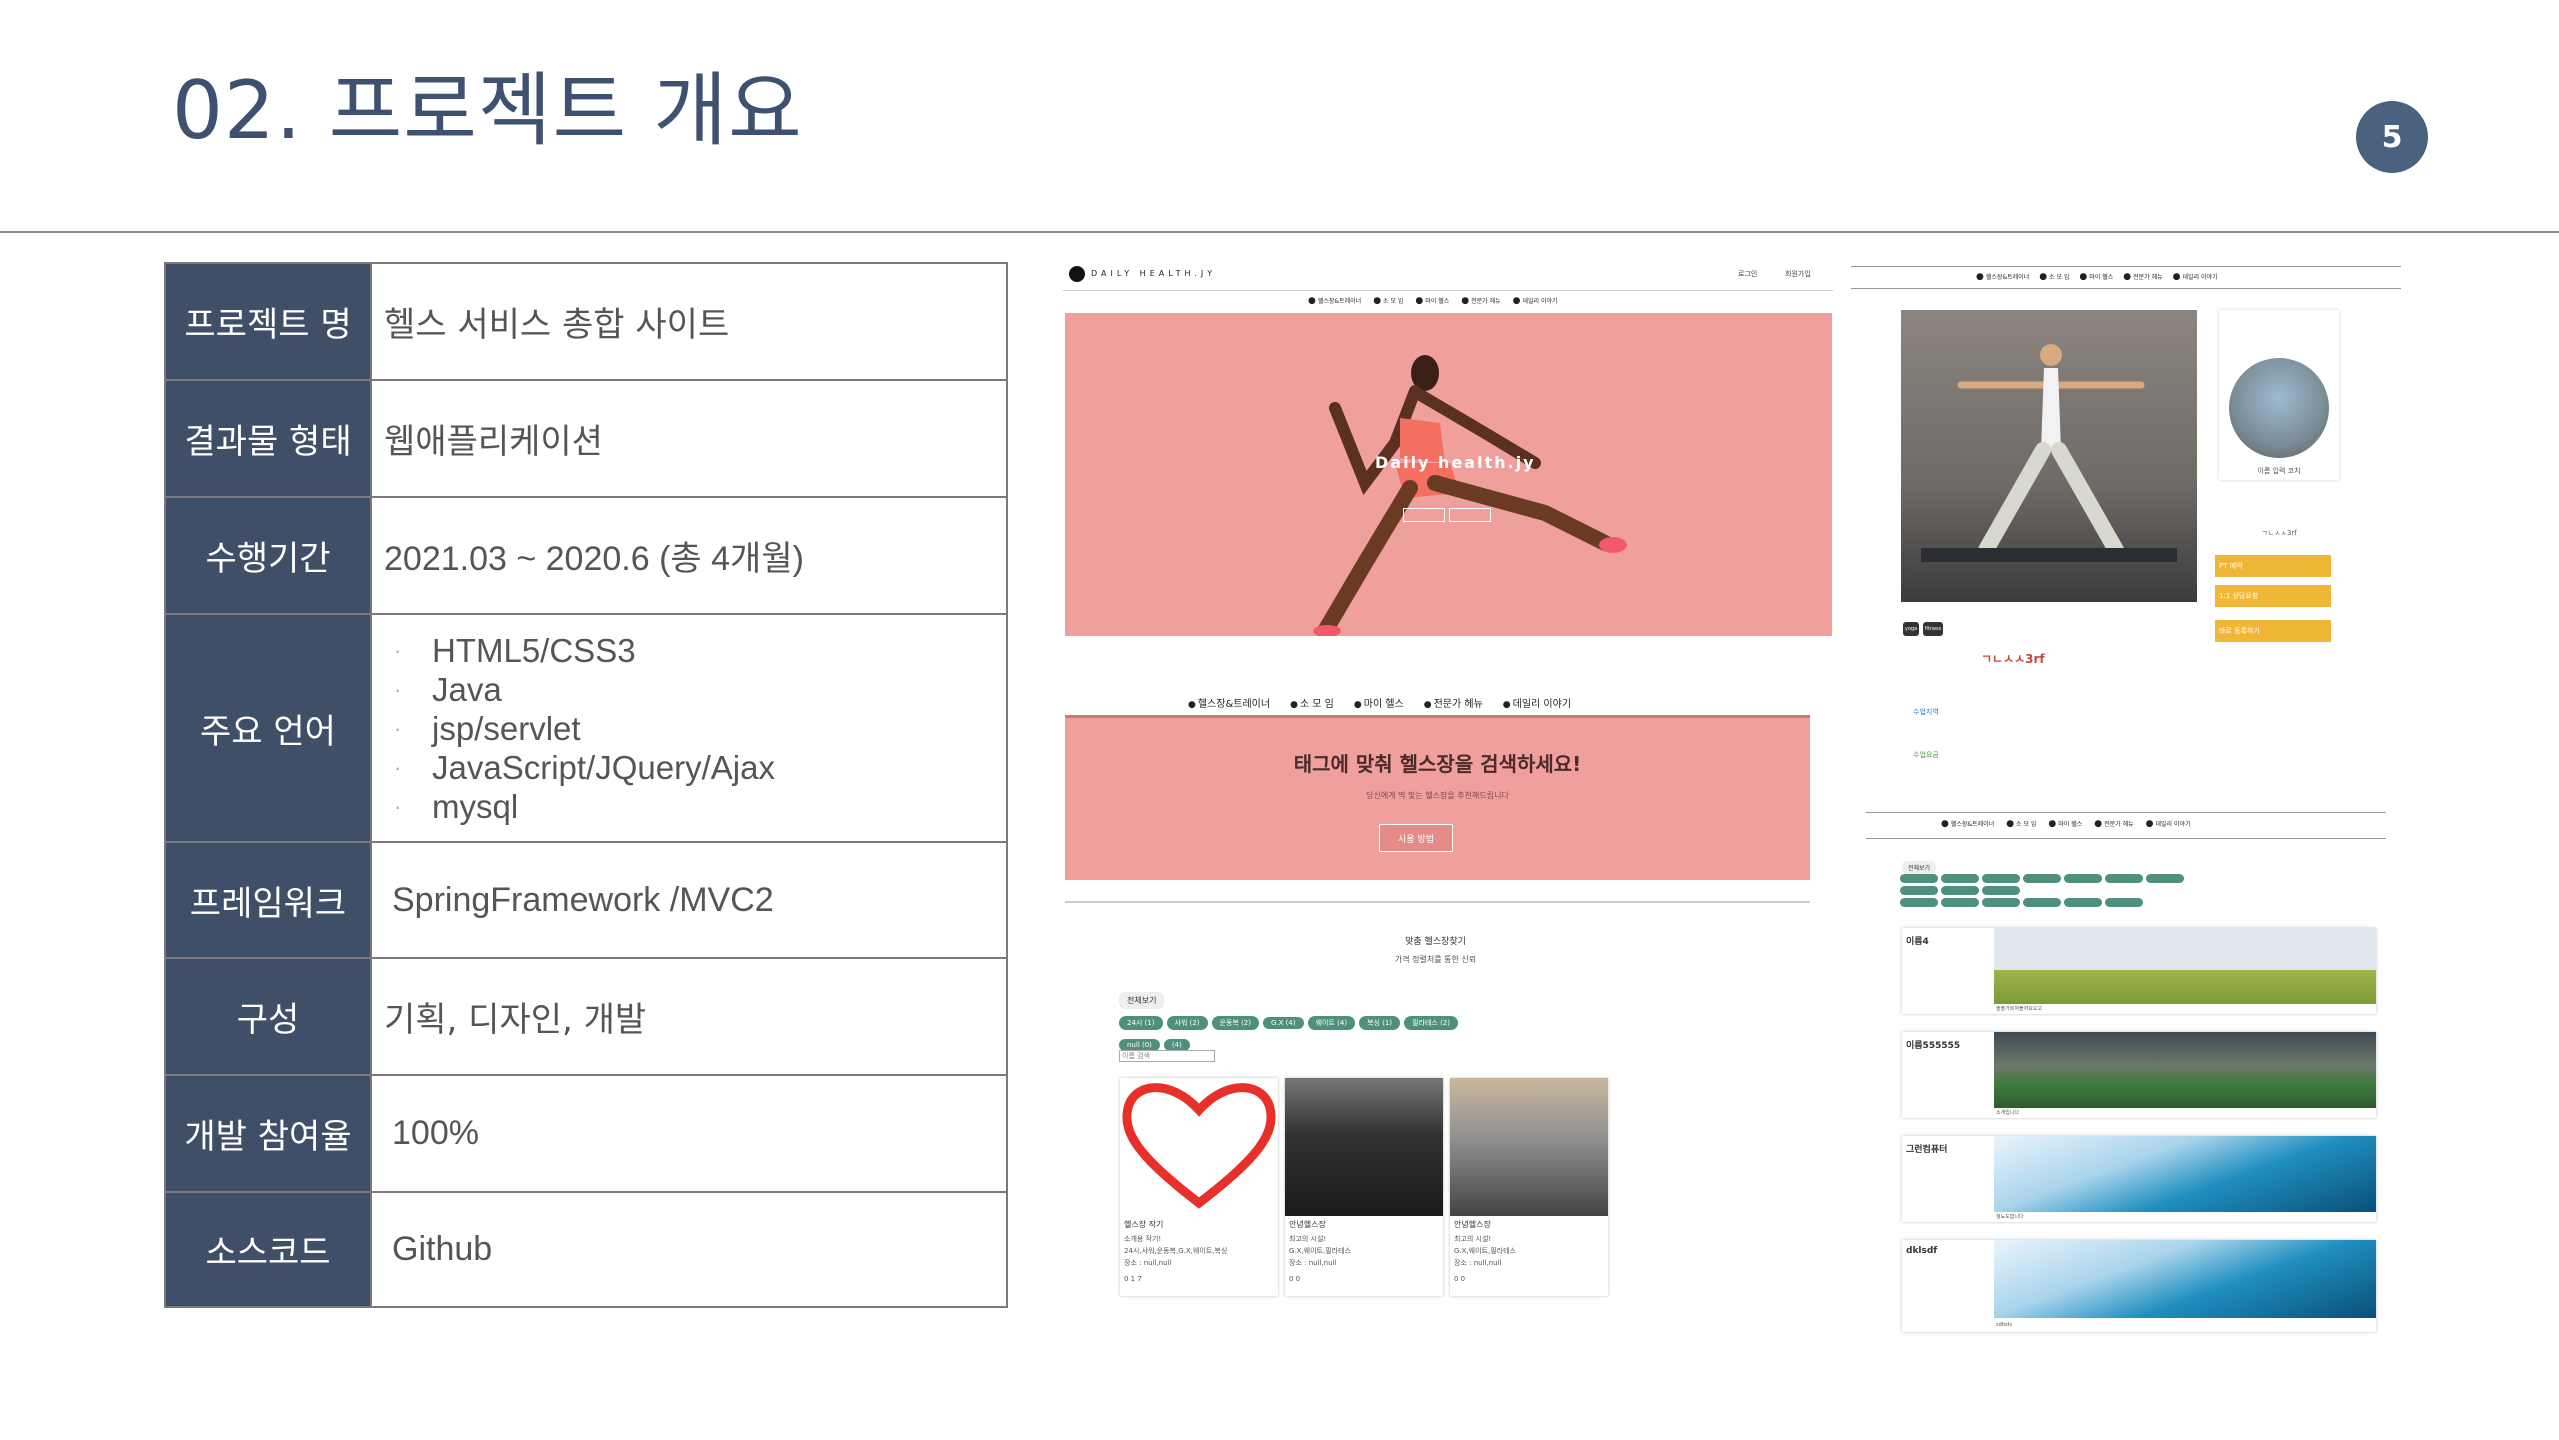 This screenshot has height=1440, width=2559. I want to click on gym-search-input: 이름 검색, so click(1167, 1056).